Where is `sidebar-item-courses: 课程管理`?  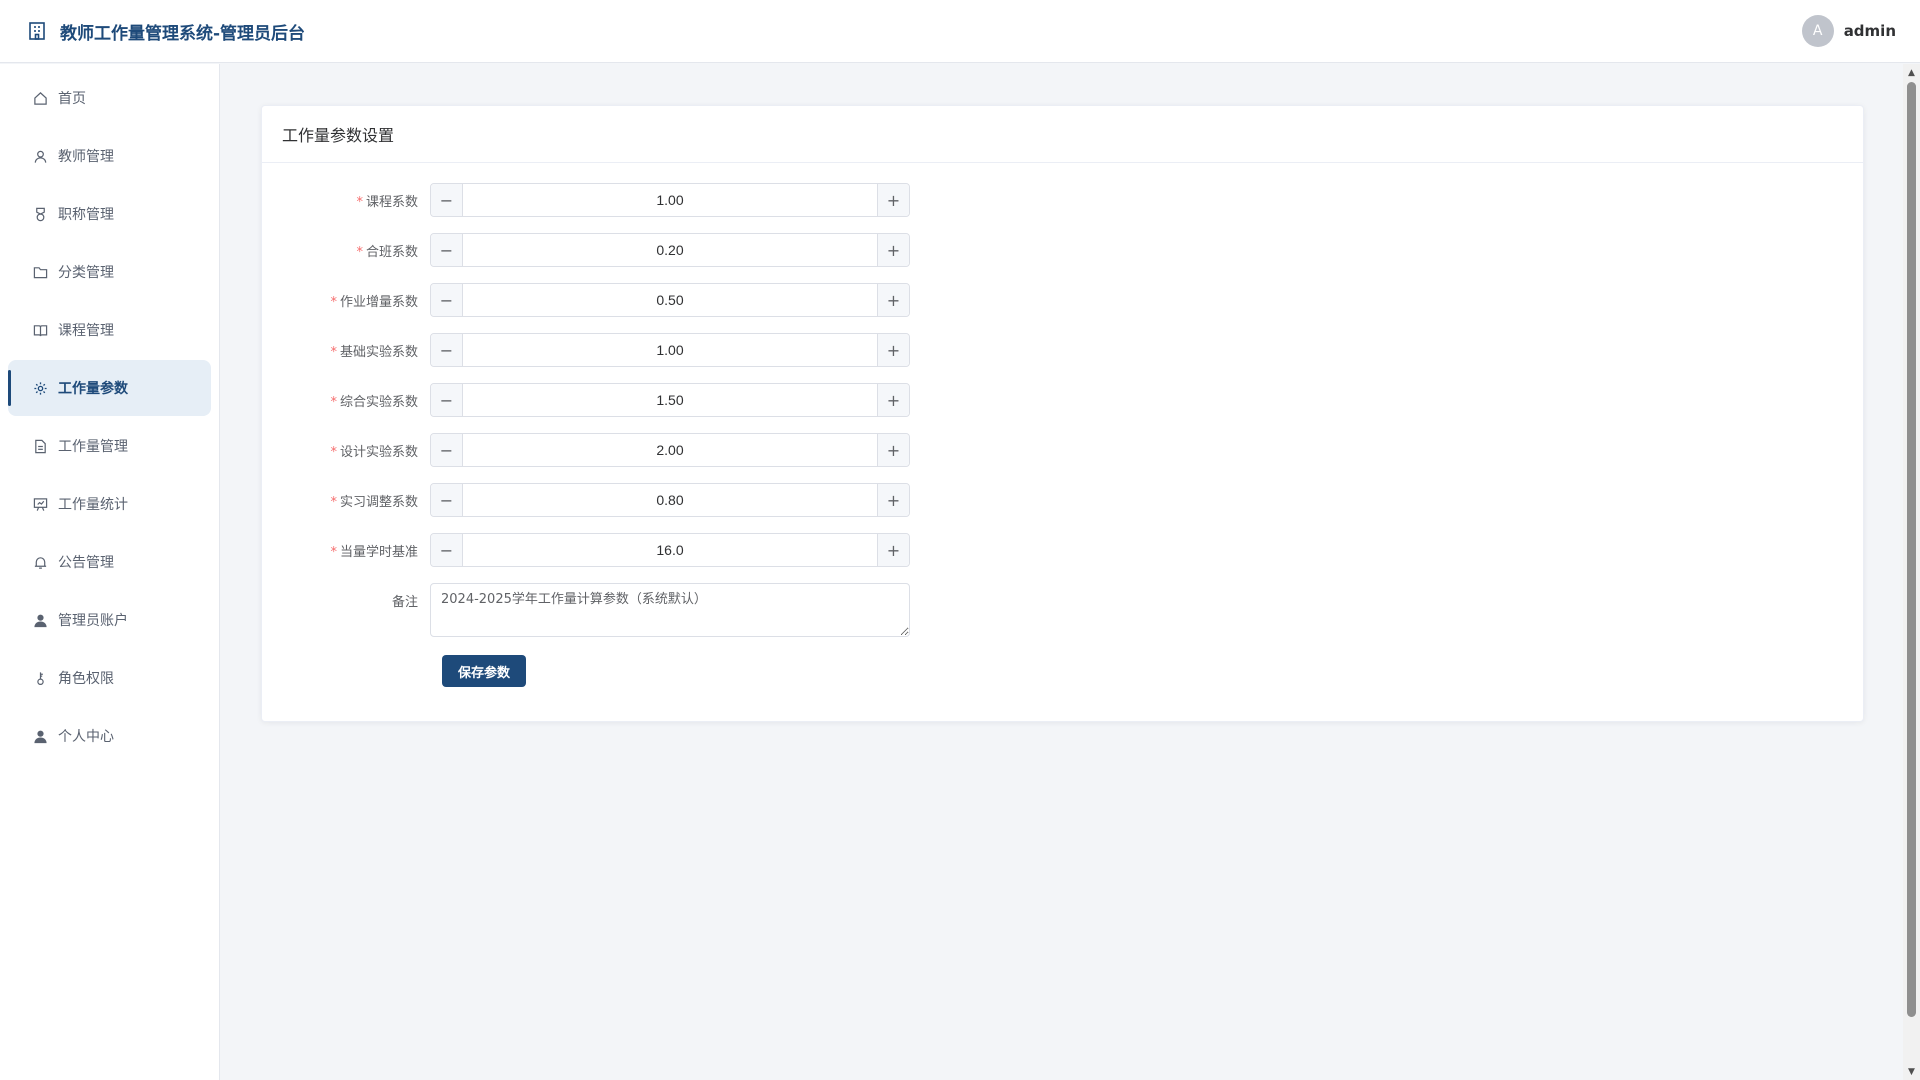 sidebar-item-courses: 课程管理 is located at coordinates (109, 330).